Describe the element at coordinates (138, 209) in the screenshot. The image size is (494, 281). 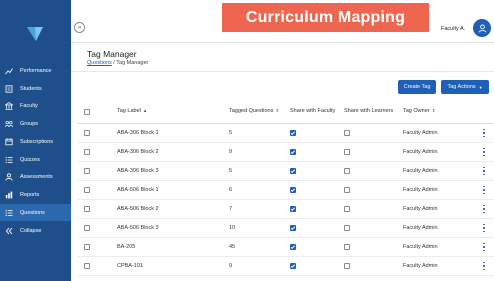
I see `tag-label-cell: ABA-506 Block 2` at that location.